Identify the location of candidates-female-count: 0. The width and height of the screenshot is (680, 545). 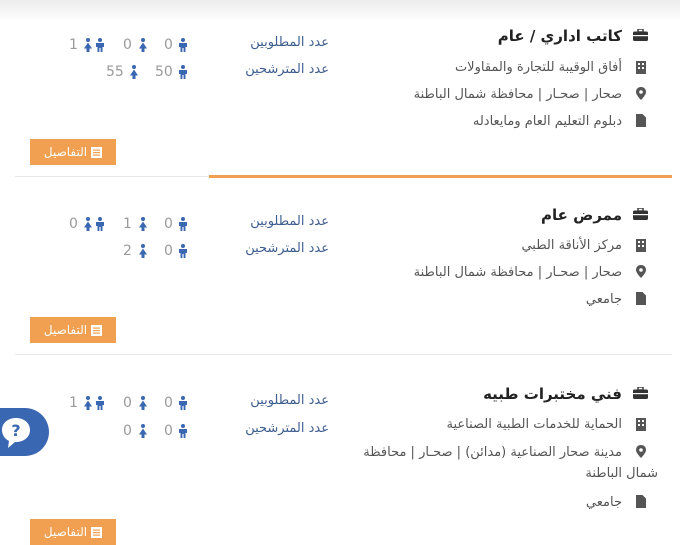
(127, 431).